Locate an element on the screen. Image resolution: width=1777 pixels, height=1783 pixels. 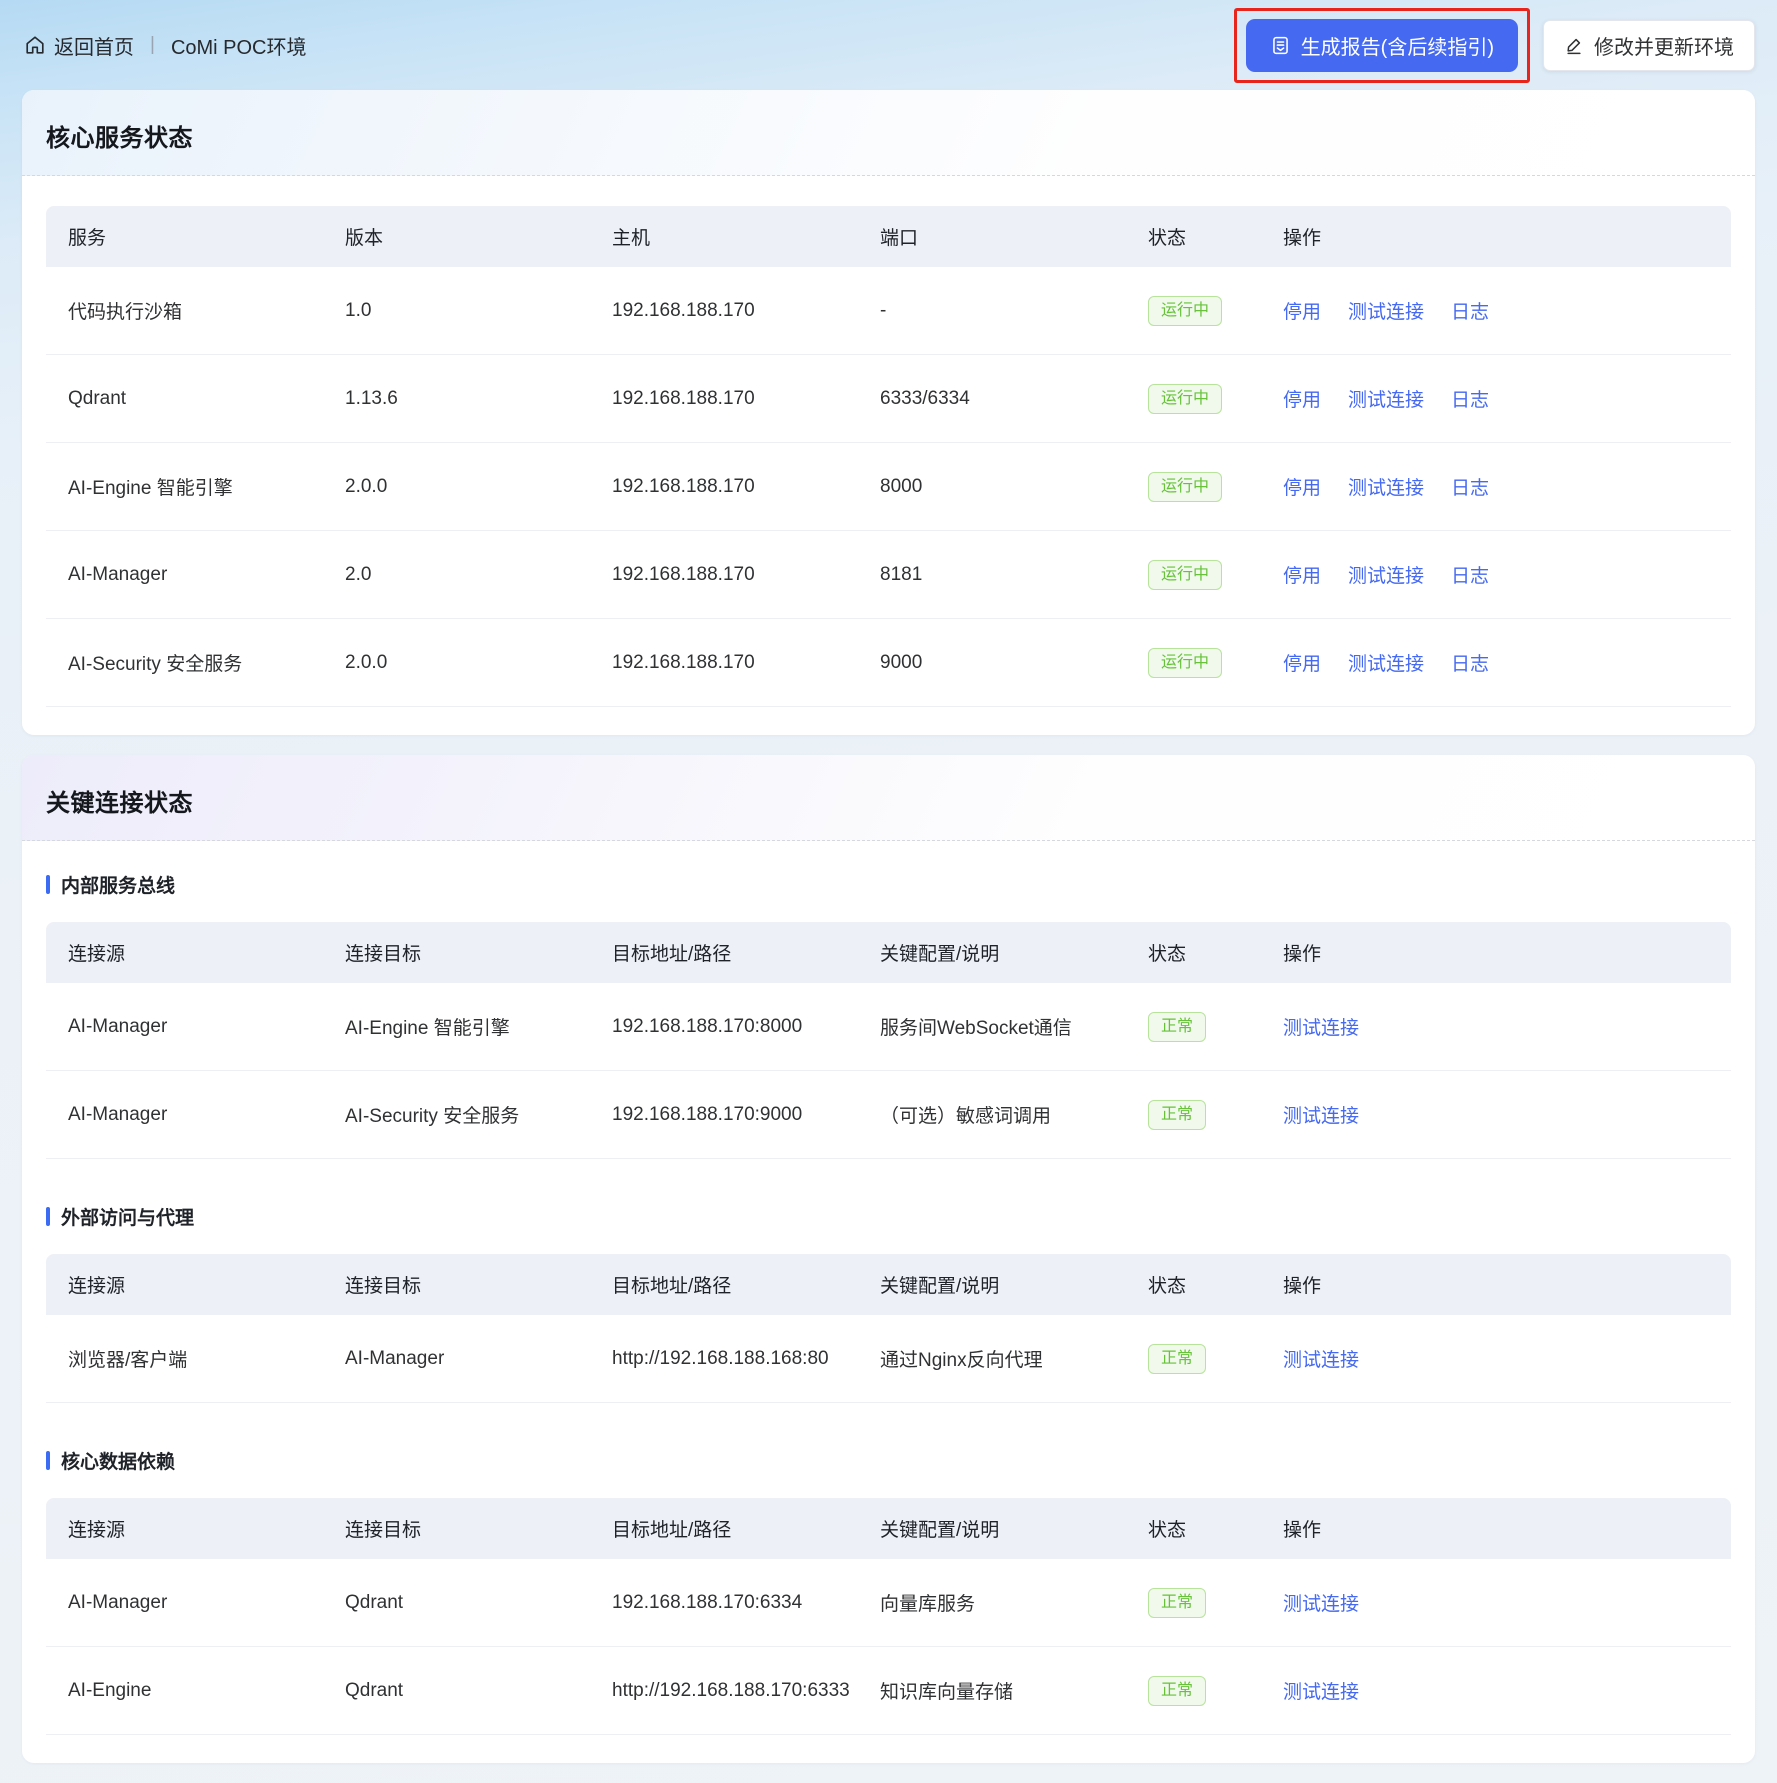
config-cell: 知识库向量存储 is located at coordinates (947, 1692).